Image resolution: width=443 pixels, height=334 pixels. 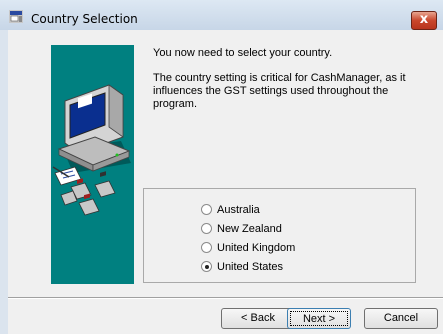 What do you see at coordinates (92, 164) in the screenshot?
I see `computer-with-disks-icon` at bounding box center [92, 164].